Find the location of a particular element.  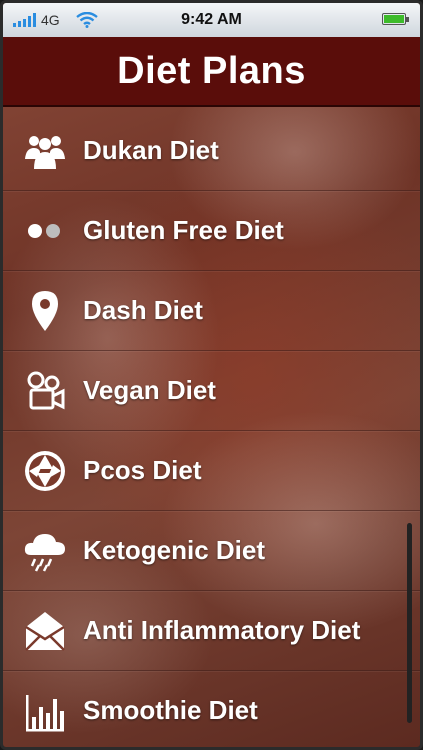

list-item-label: Ketogenic Diet is located at coordinates (174, 550).